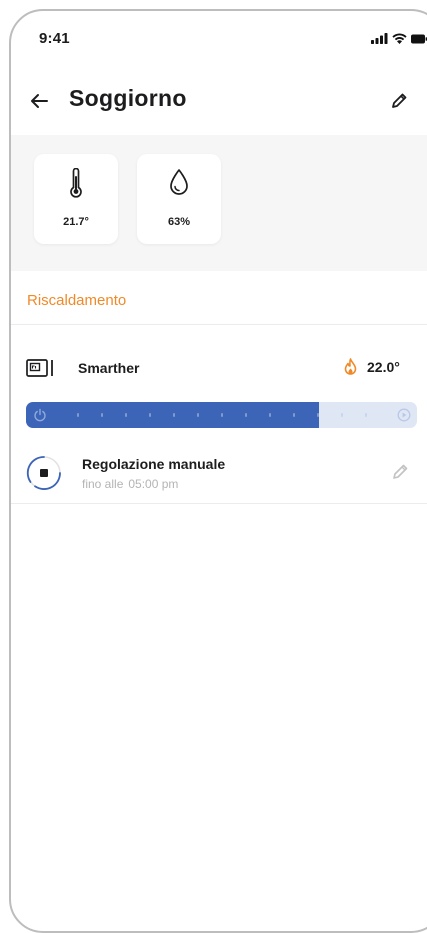  I want to click on battery-icon, so click(419, 38).